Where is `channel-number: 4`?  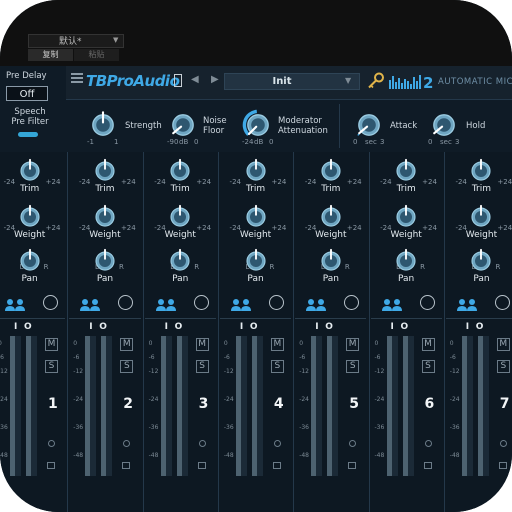
channel-number: 4 is located at coordinates (278, 404).